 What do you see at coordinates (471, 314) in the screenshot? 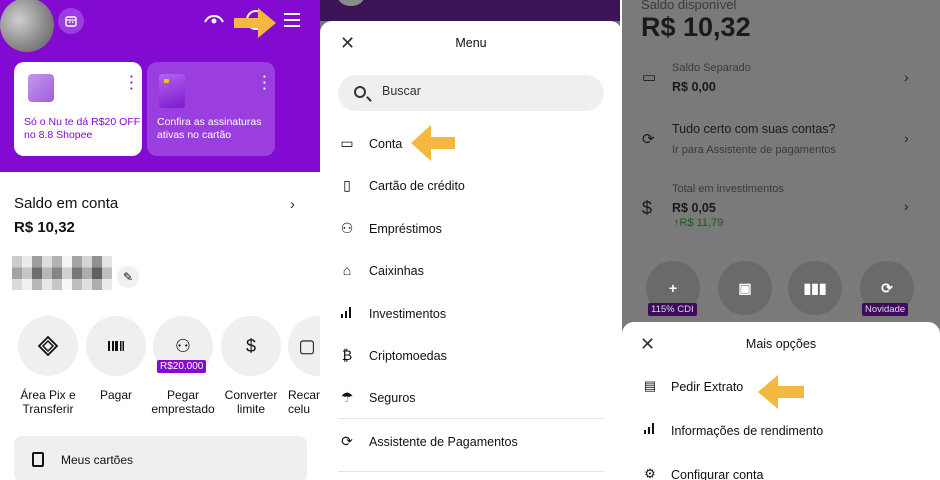
I see `menu-item-investimentos: Investimentos` at bounding box center [471, 314].